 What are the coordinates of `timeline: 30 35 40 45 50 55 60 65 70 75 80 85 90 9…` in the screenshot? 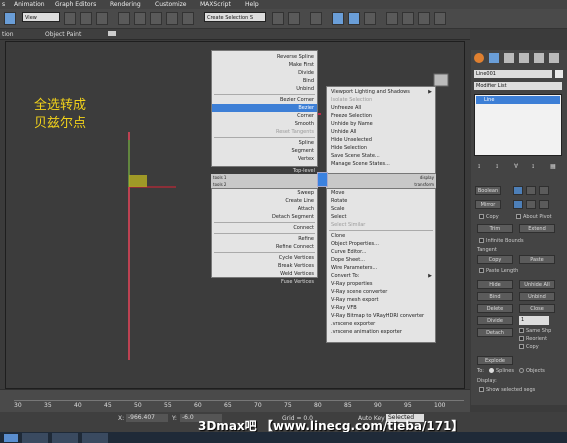 It's located at (235, 400).